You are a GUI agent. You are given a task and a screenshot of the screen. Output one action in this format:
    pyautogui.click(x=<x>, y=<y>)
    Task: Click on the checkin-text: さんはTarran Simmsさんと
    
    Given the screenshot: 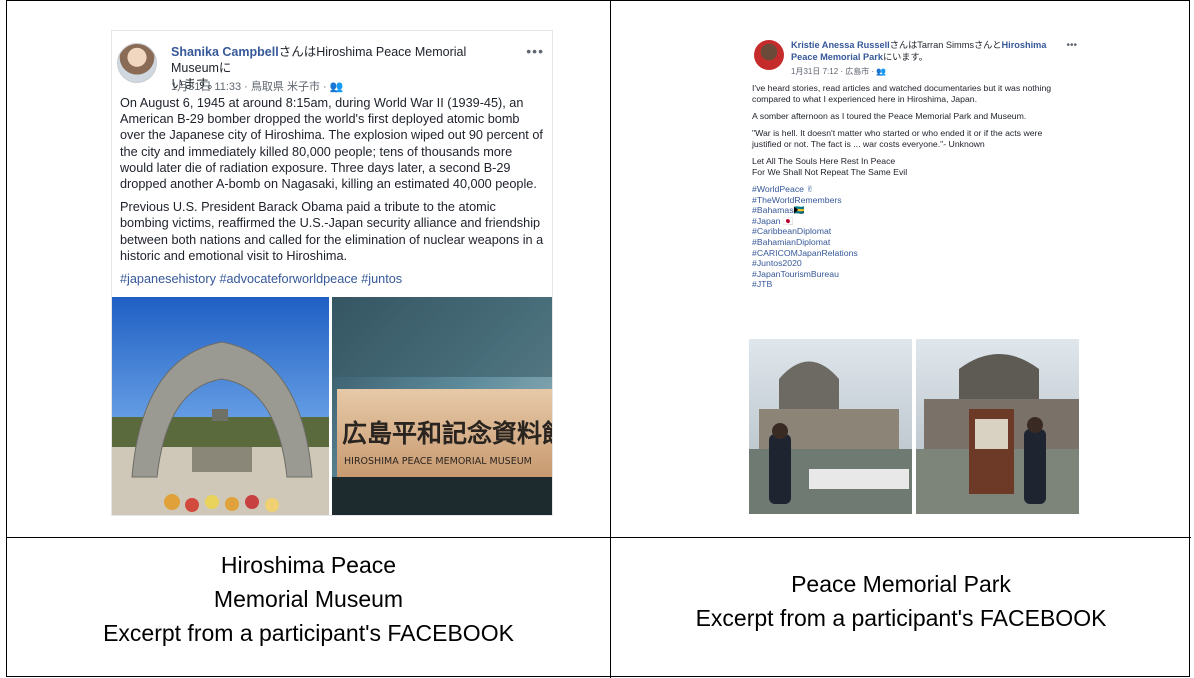 What is the action you would take?
    pyautogui.click(x=945, y=45)
    